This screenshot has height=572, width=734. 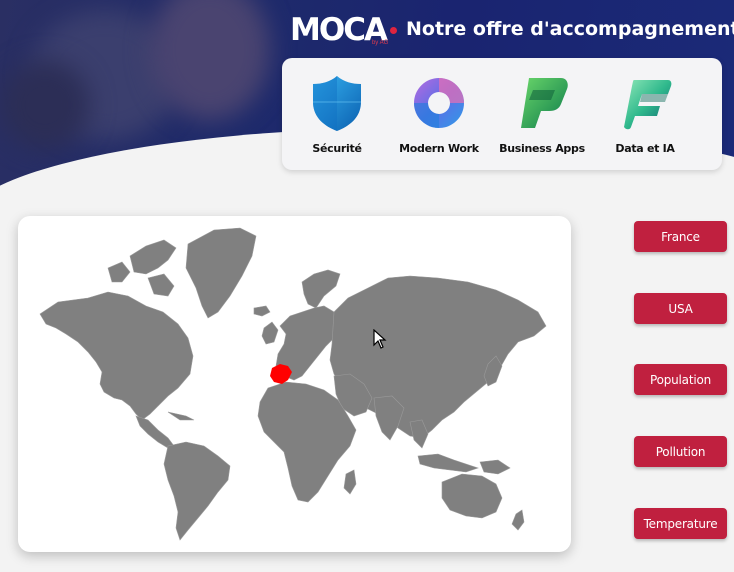 I want to click on map-region-central-america, so click(x=155, y=432).